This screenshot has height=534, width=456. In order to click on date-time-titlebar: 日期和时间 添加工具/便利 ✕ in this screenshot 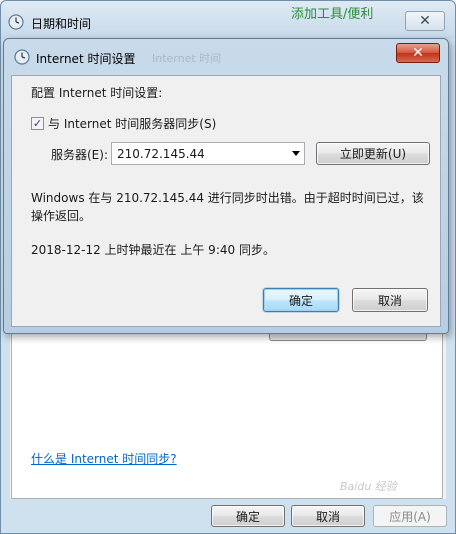, I will do `click(228, 20)`.